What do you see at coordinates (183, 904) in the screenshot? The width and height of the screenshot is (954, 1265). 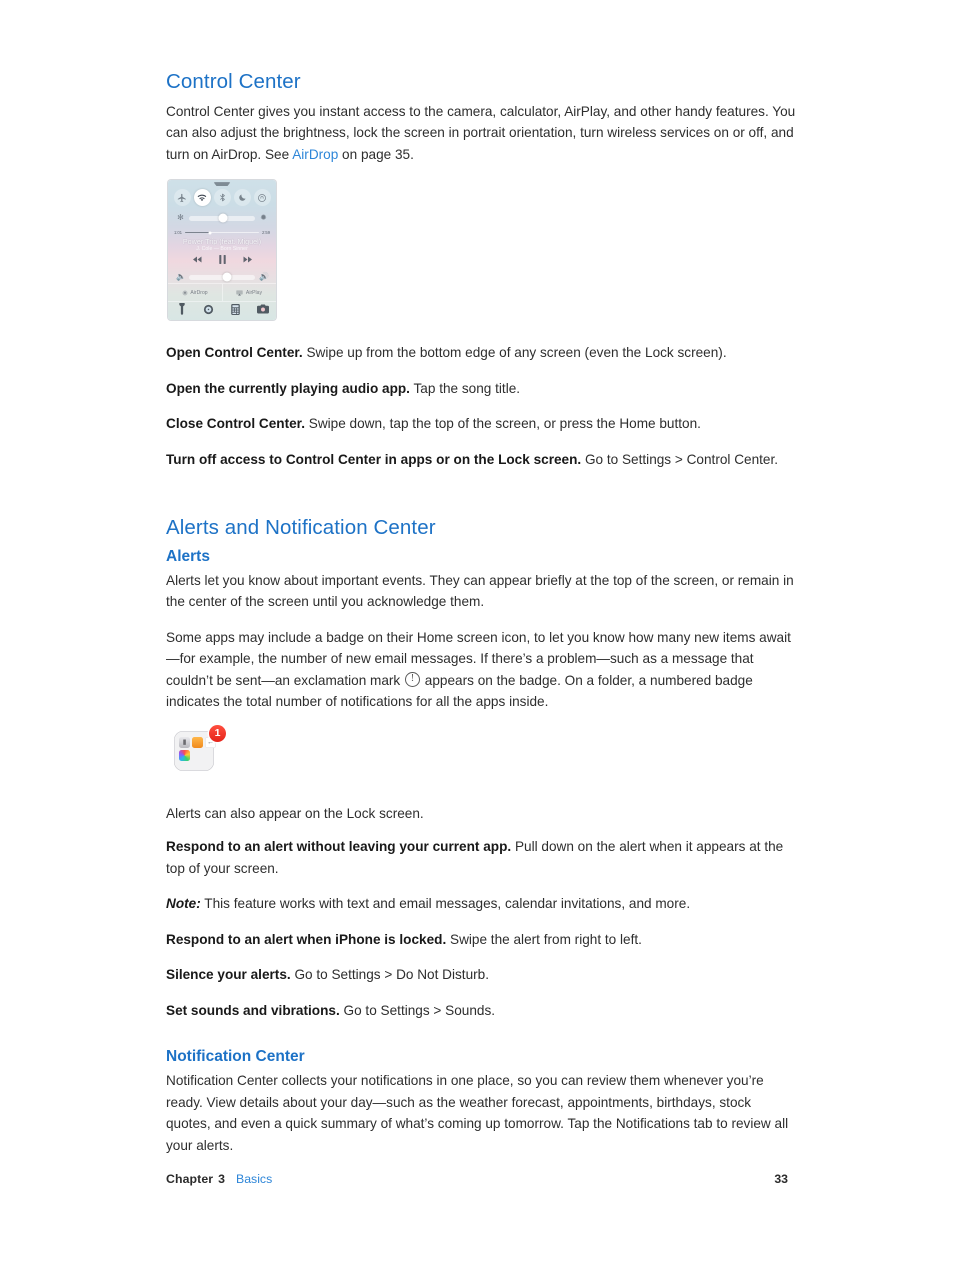 I see `note-label: Note:` at bounding box center [183, 904].